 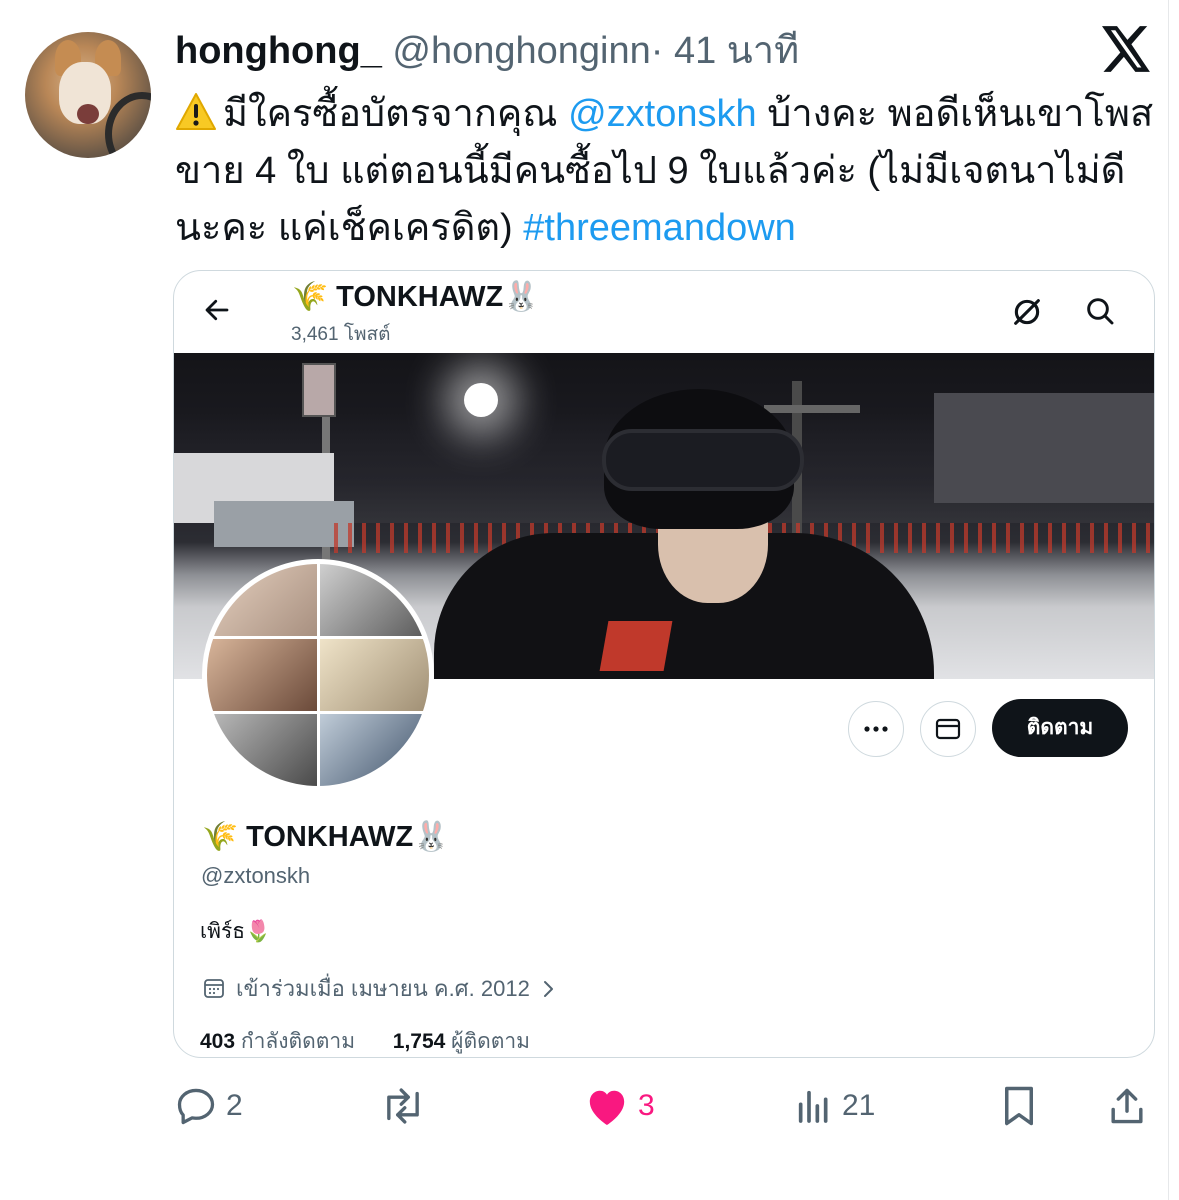 What do you see at coordinates (416, 297) in the screenshot?
I see `profile-header-name: 🌾 TONKHAWZ🐰` at bounding box center [416, 297].